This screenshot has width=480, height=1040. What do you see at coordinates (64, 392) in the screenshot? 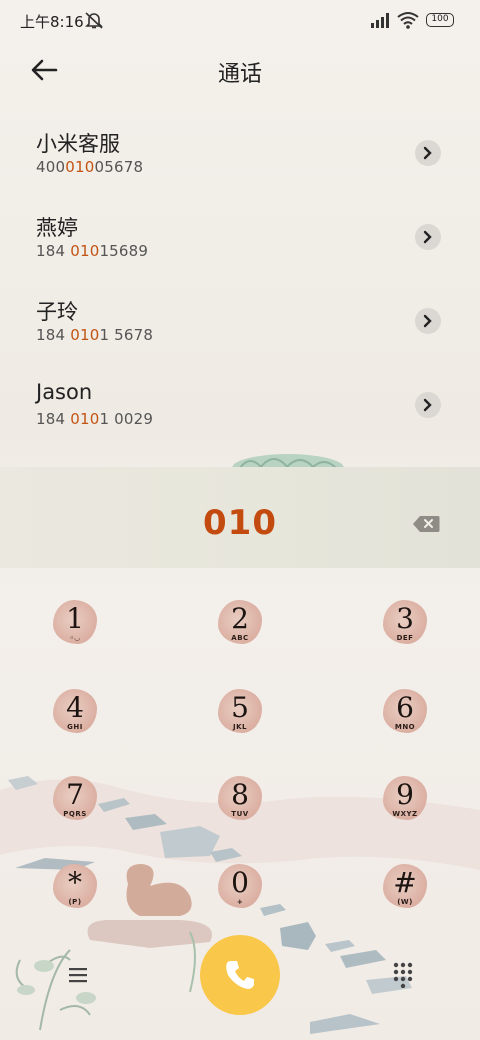
I see `contact-name: Jason` at bounding box center [64, 392].